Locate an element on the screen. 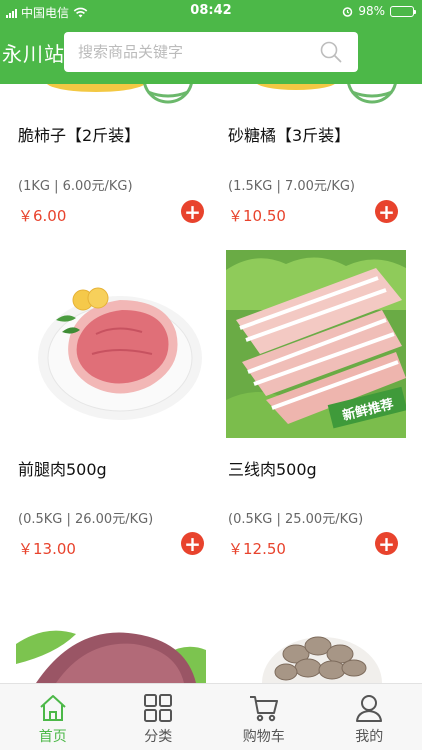 The height and width of the screenshot is (750, 422). tab-label: 购物车 is located at coordinates (263, 737).